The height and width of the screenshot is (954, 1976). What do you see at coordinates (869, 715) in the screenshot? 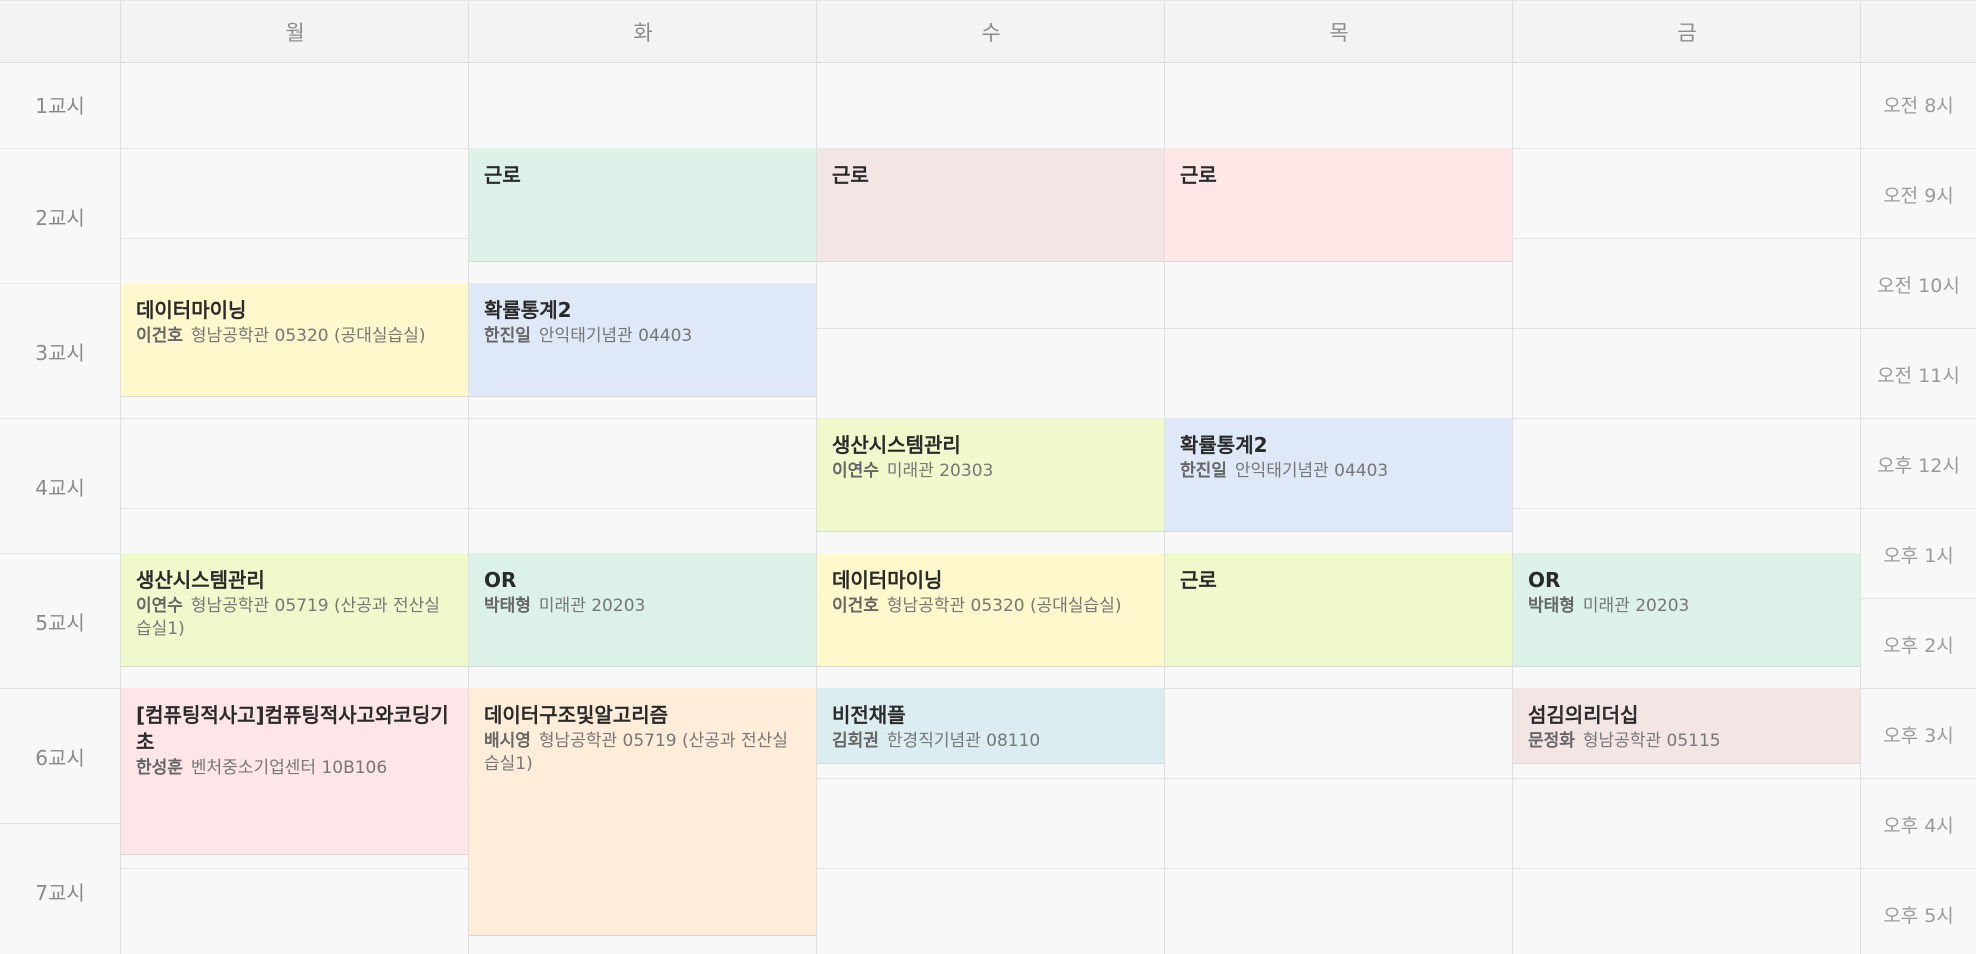
I see `class-name: 비전채플` at bounding box center [869, 715].